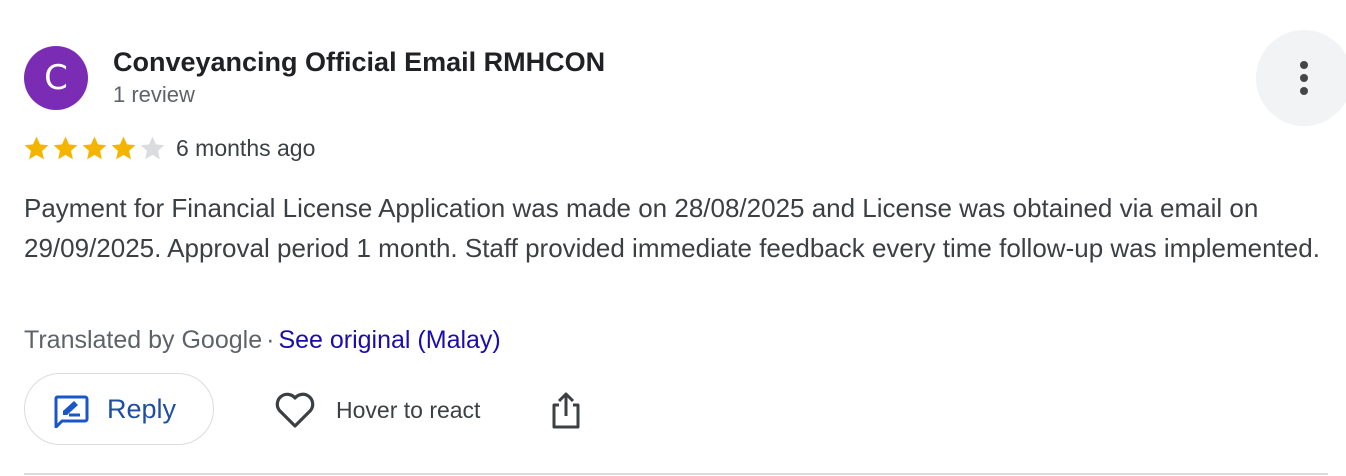 The image size is (1346, 476). What do you see at coordinates (676, 474) in the screenshot?
I see `divider` at bounding box center [676, 474].